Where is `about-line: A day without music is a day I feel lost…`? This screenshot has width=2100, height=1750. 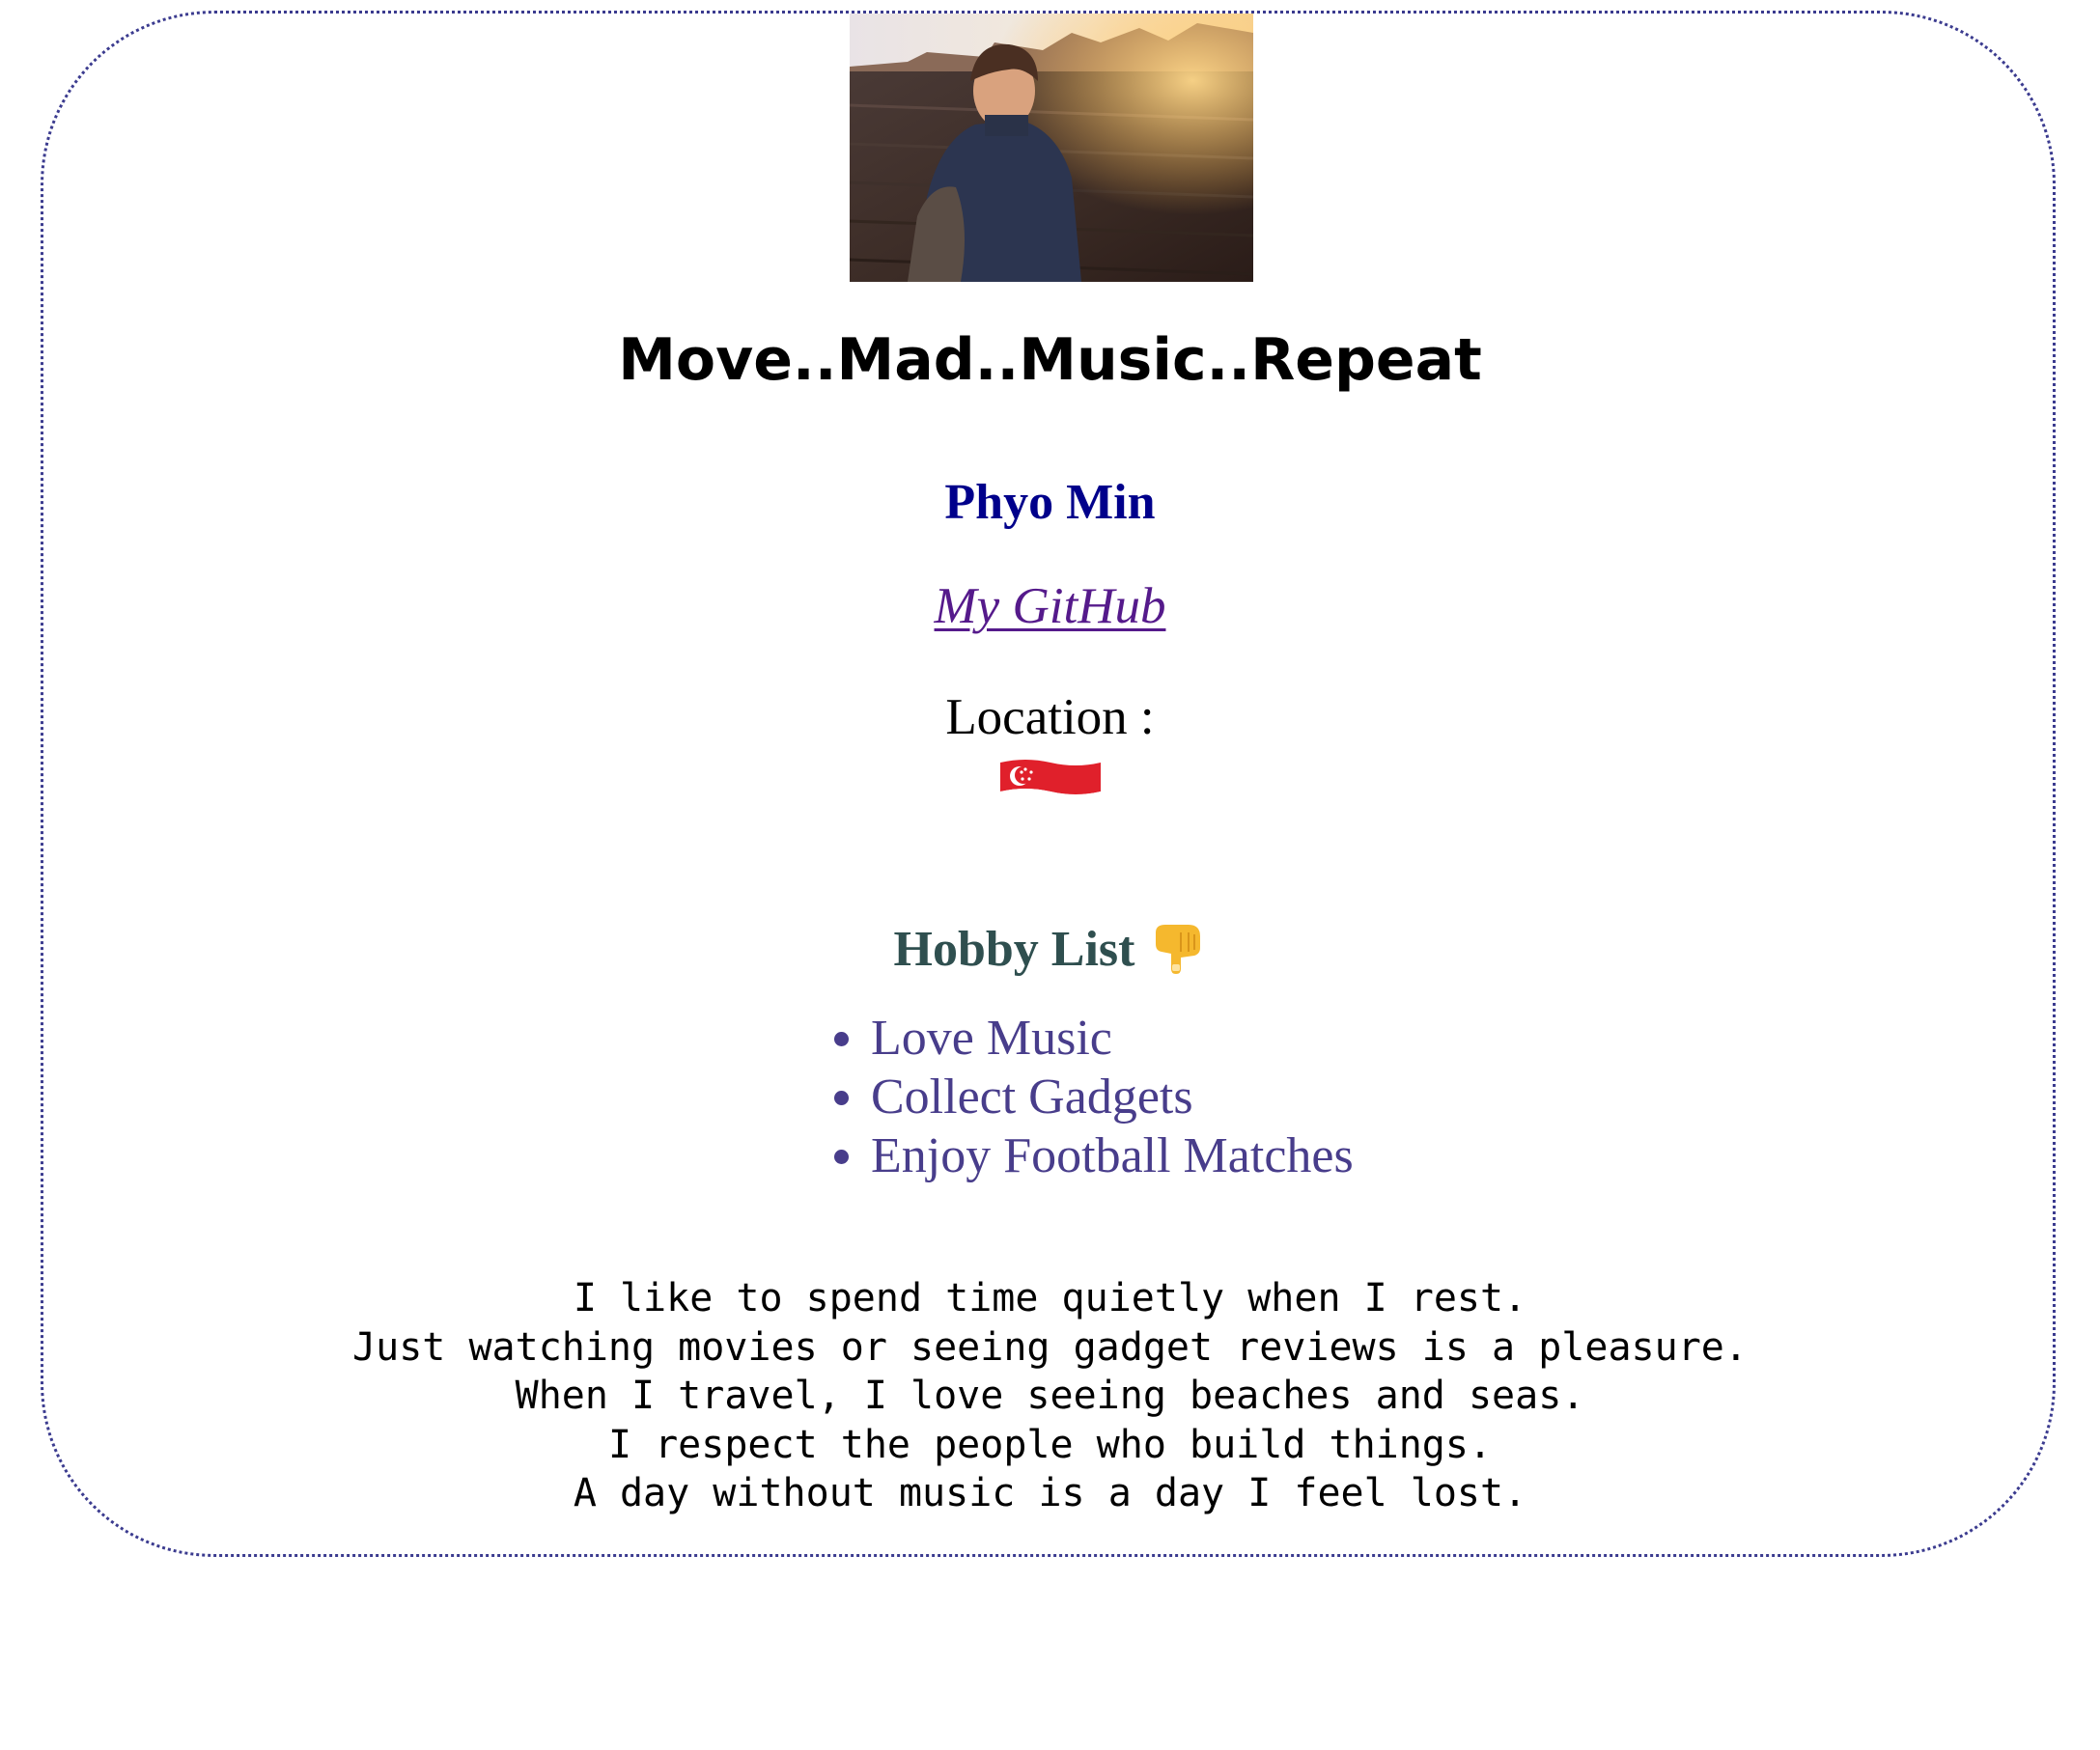
about-line: A day without music is a day I feel lost… is located at coordinates (1050, 1493).